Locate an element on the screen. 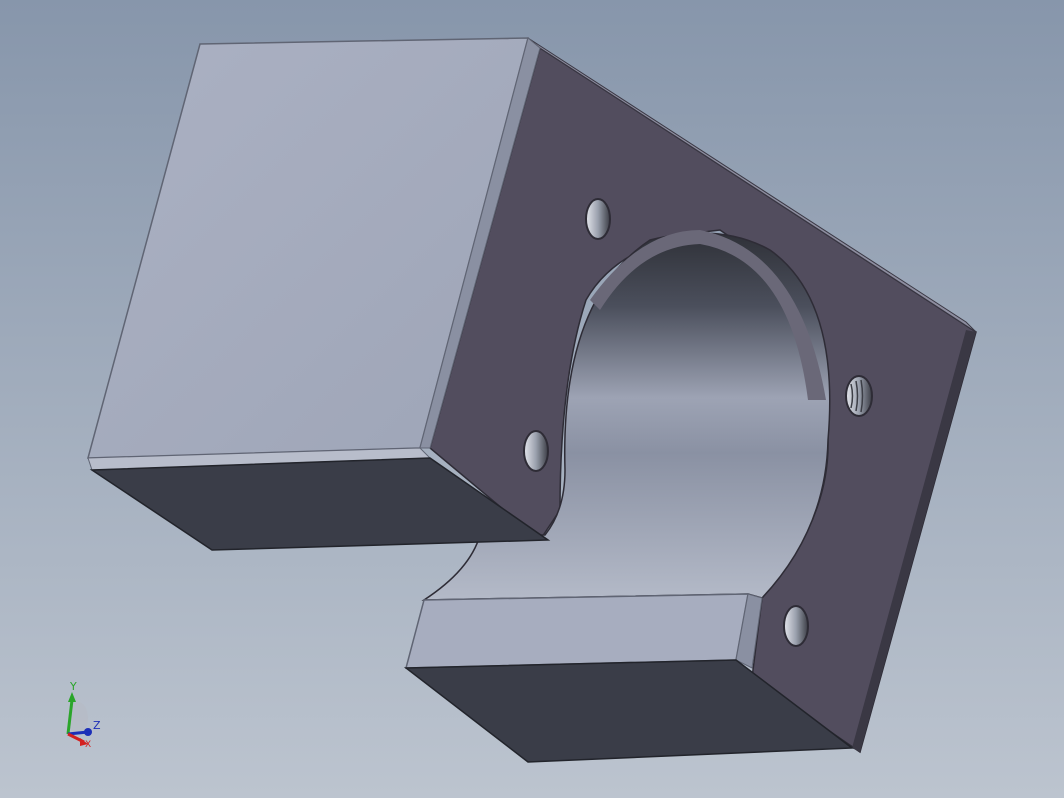  reference-triad: Y Z X is located at coordinates (80, 715).